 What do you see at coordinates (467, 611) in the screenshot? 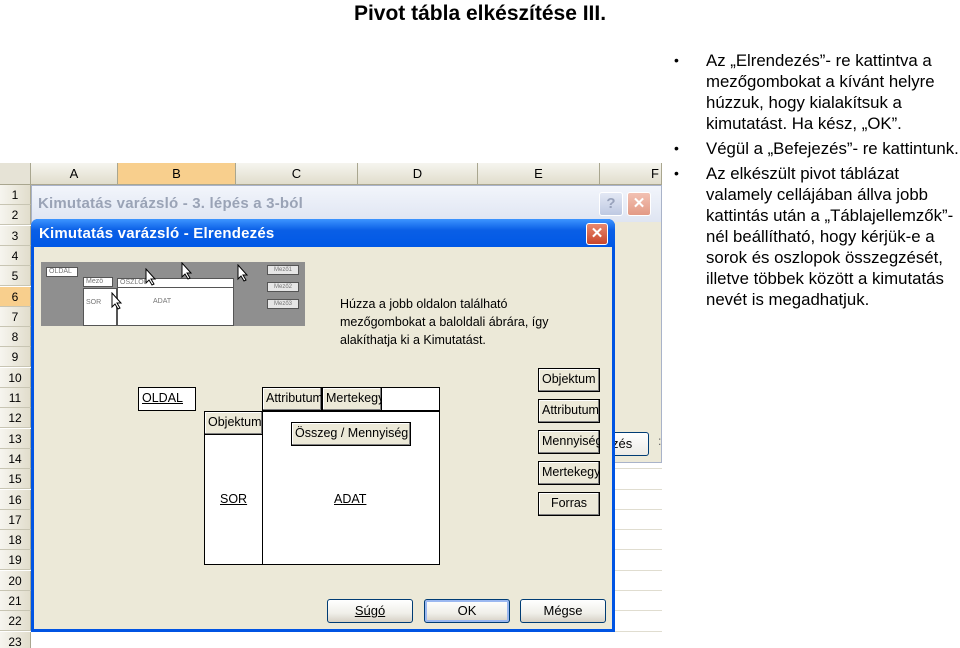
I see `ok-button: OK` at bounding box center [467, 611].